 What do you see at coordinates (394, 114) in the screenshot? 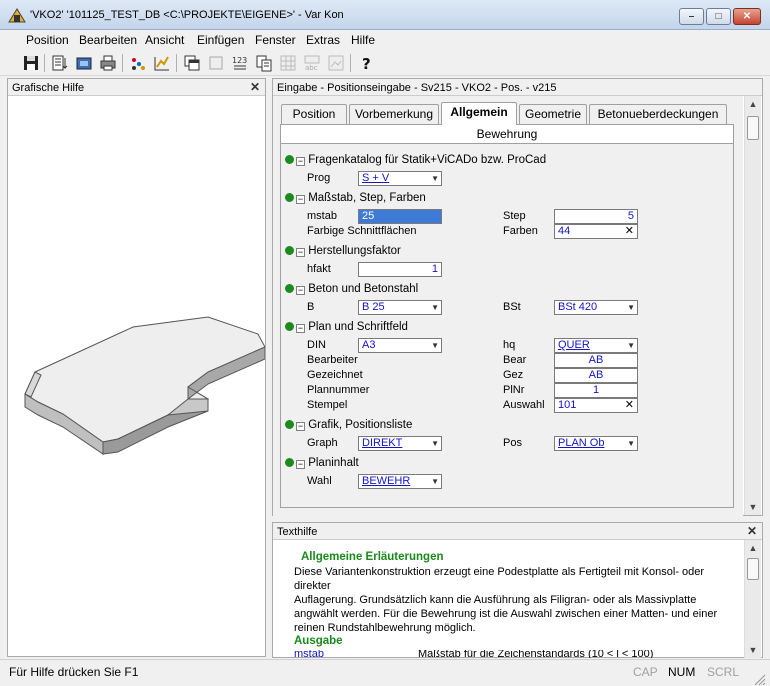
I see `tab-vorbemerkung: Vorbemerkung` at bounding box center [394, 114].